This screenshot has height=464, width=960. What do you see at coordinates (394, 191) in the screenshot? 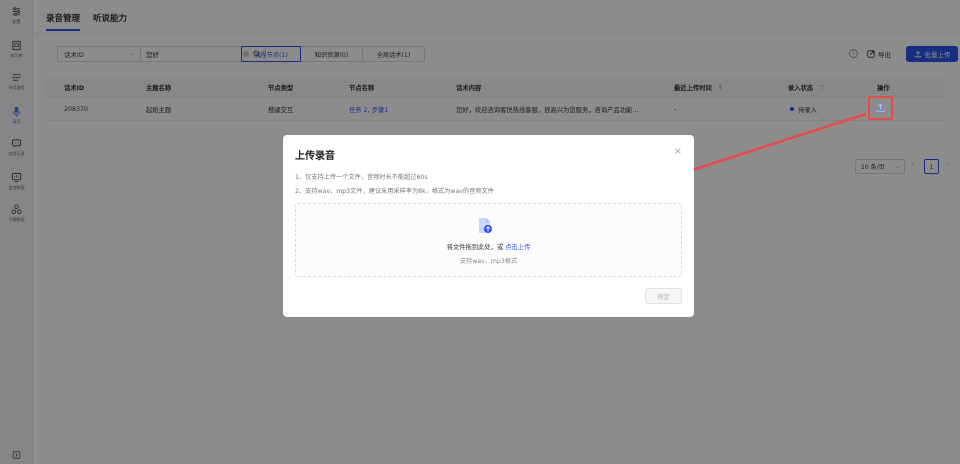
I see `upload-note-2: 2、支持wav、mp3文件，建议采用采样率为8k，格式为wav的音频文件` at bounding box center [394, 191].